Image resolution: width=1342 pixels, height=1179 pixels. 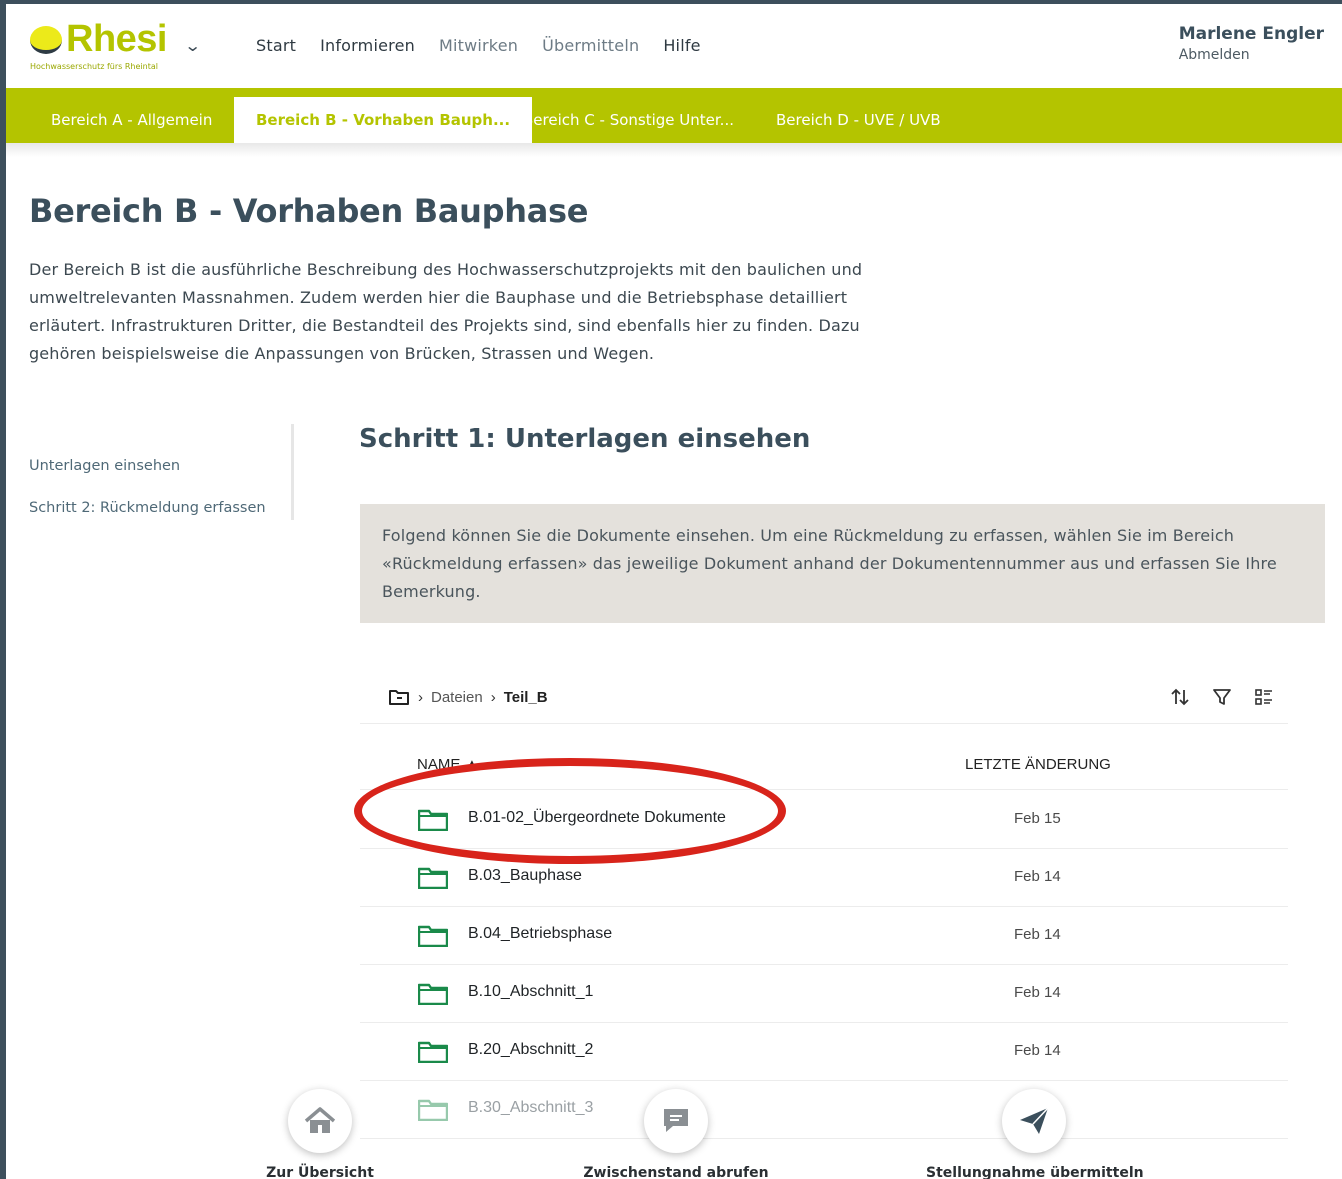 I want to click on folder-outline-icon, so click(x=399, y=697).